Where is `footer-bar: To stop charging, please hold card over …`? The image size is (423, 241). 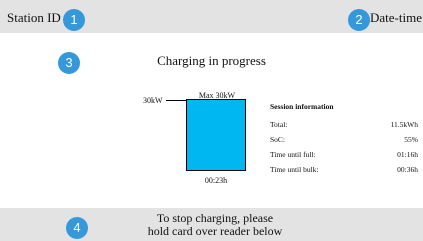 footer-bar: To stop charging, please hold card over … is located at coordinates (211, 224).